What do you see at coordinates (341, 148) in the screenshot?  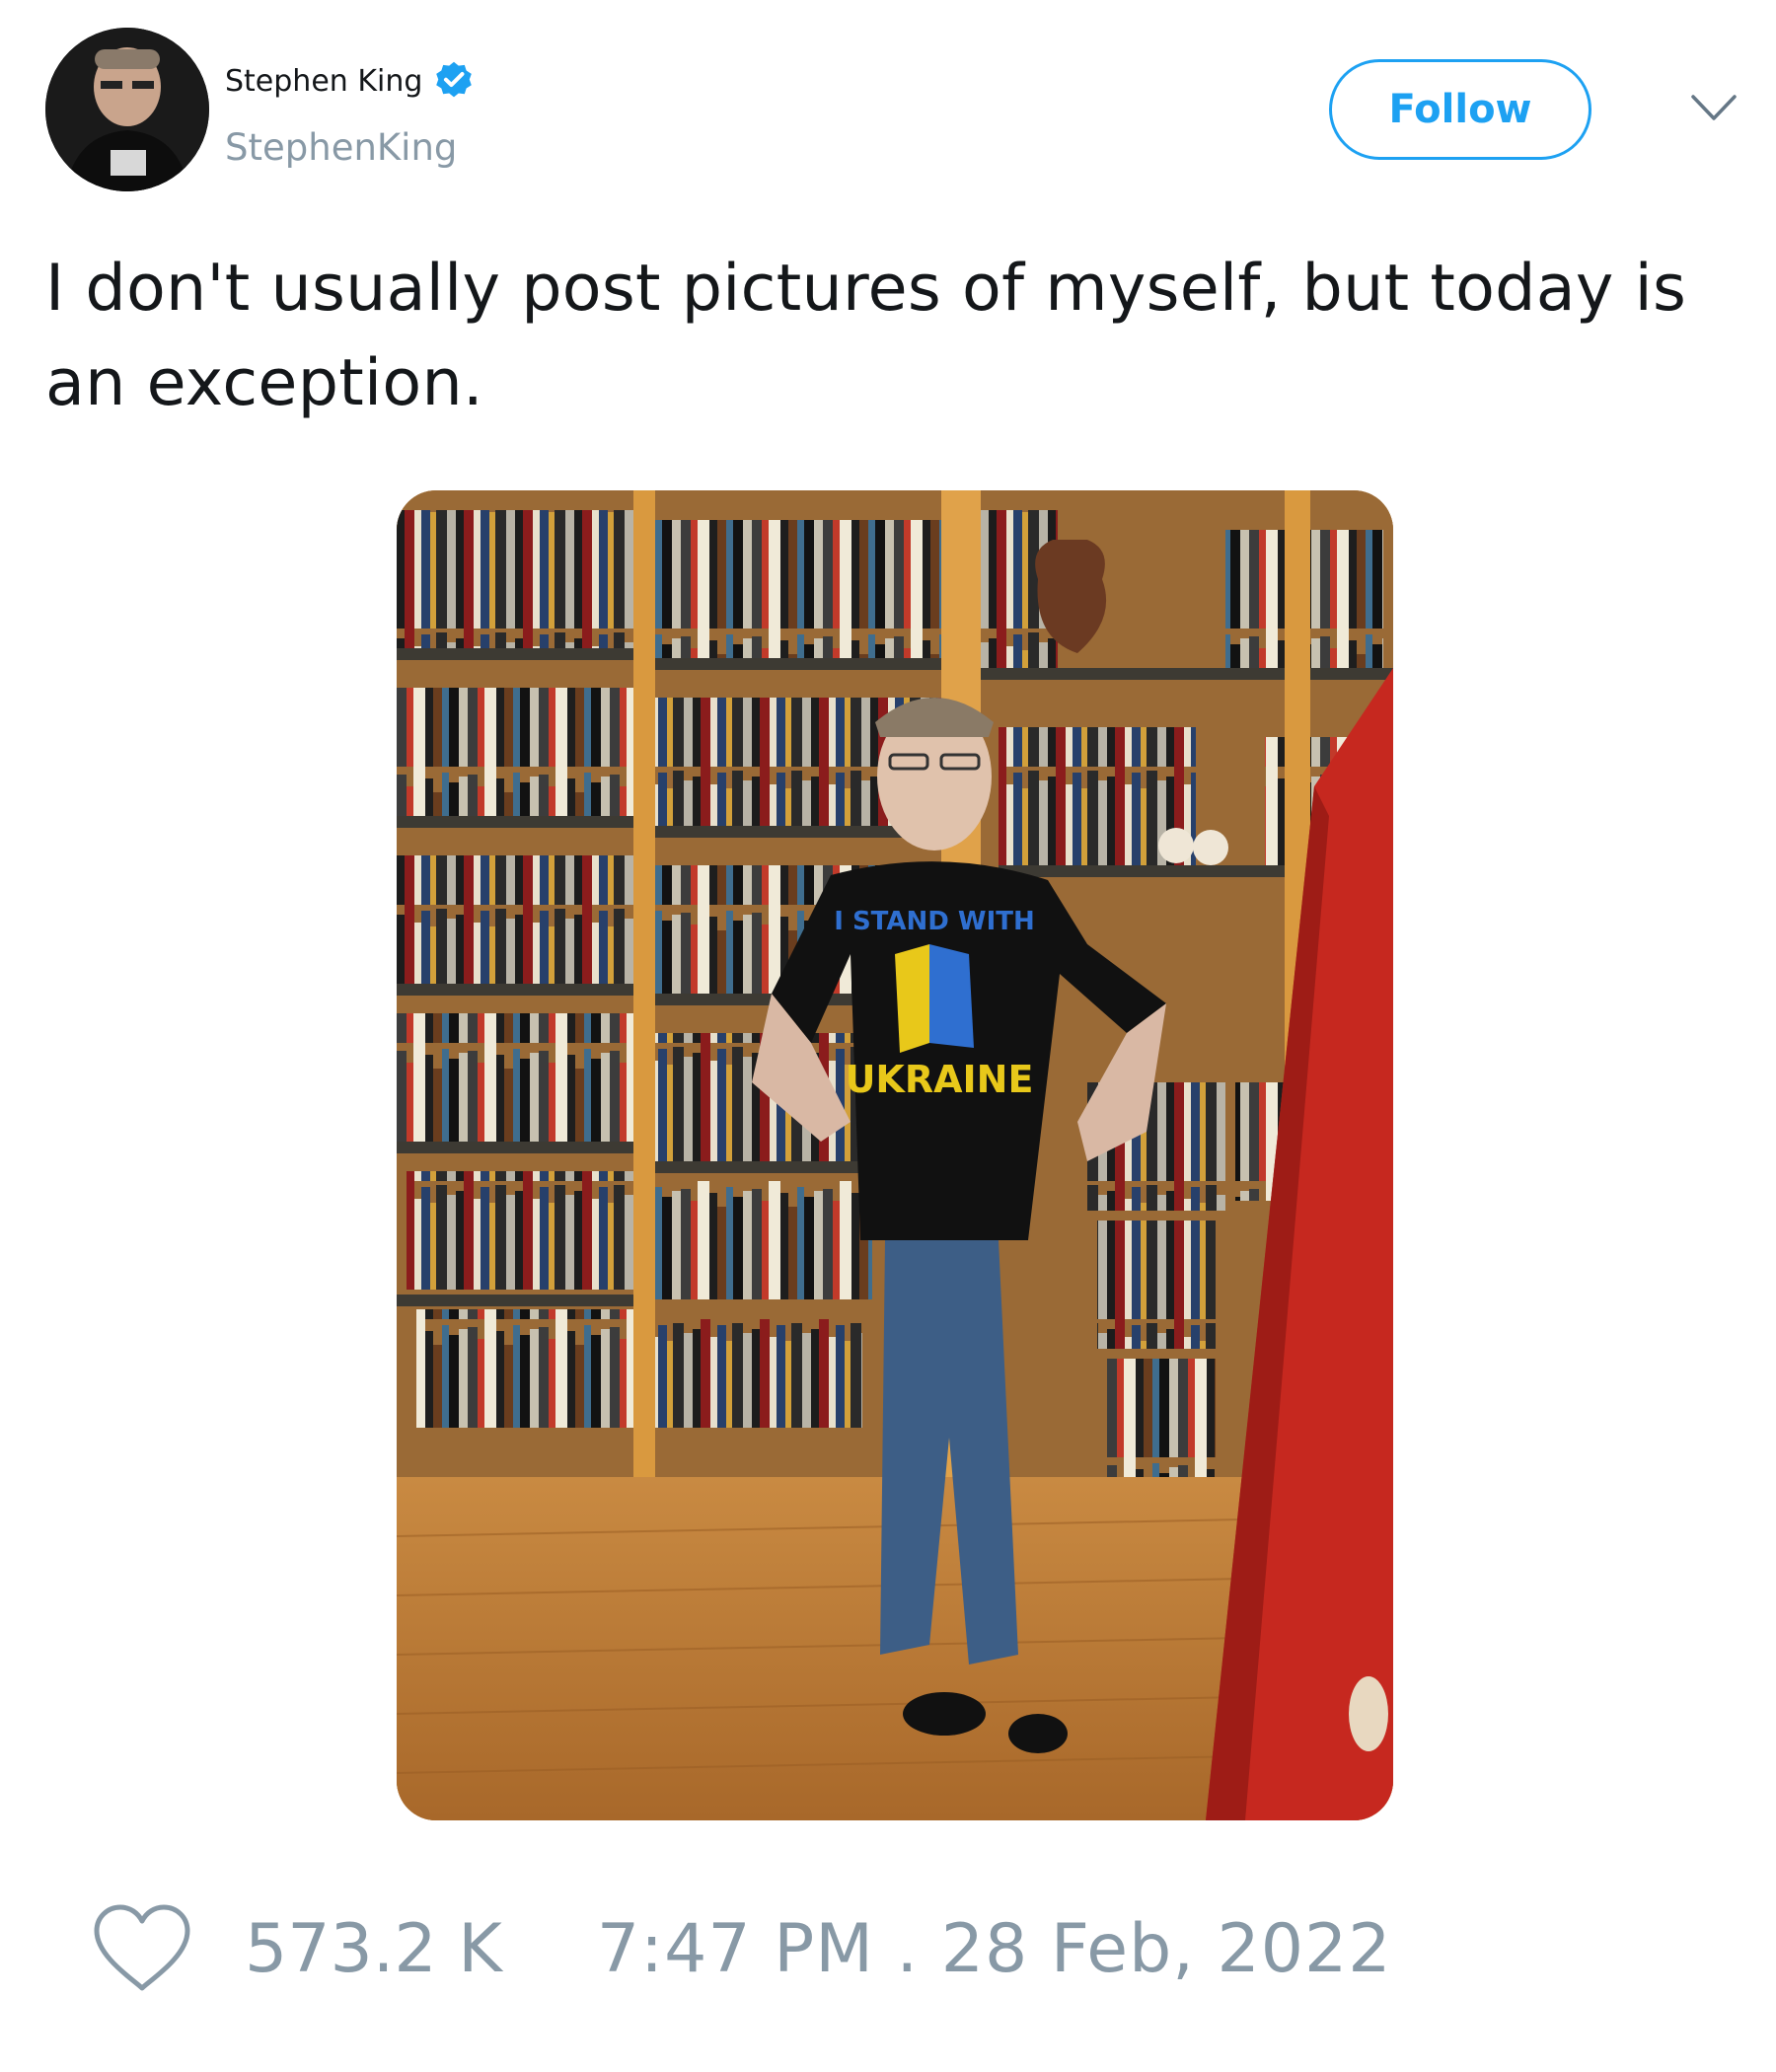 I see `author-handle: StephenKing` at bounding box center [341, 148].